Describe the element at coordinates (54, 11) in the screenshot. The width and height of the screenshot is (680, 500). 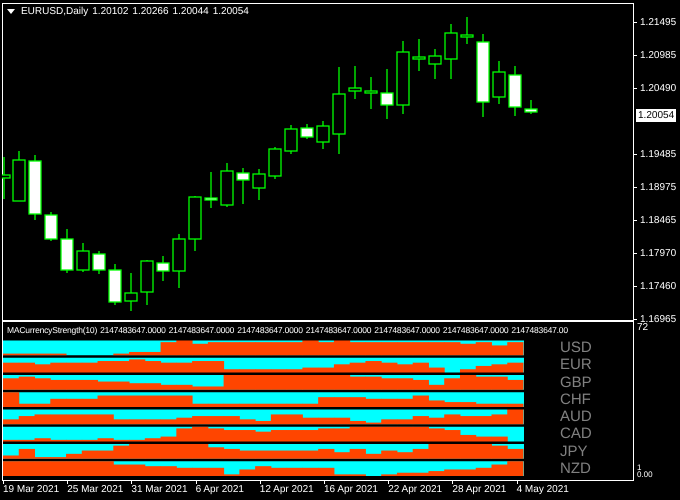
I see `symbol-timeframe: EURUSD,Daily` at that location.